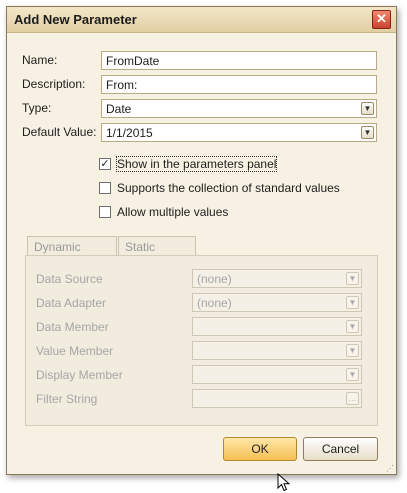 The height and width of the screenshot is (493, 407). Describe the element at coordinates (390, 469) in the screenshot. I see `resize-grip-icon: ⋰` at that location.